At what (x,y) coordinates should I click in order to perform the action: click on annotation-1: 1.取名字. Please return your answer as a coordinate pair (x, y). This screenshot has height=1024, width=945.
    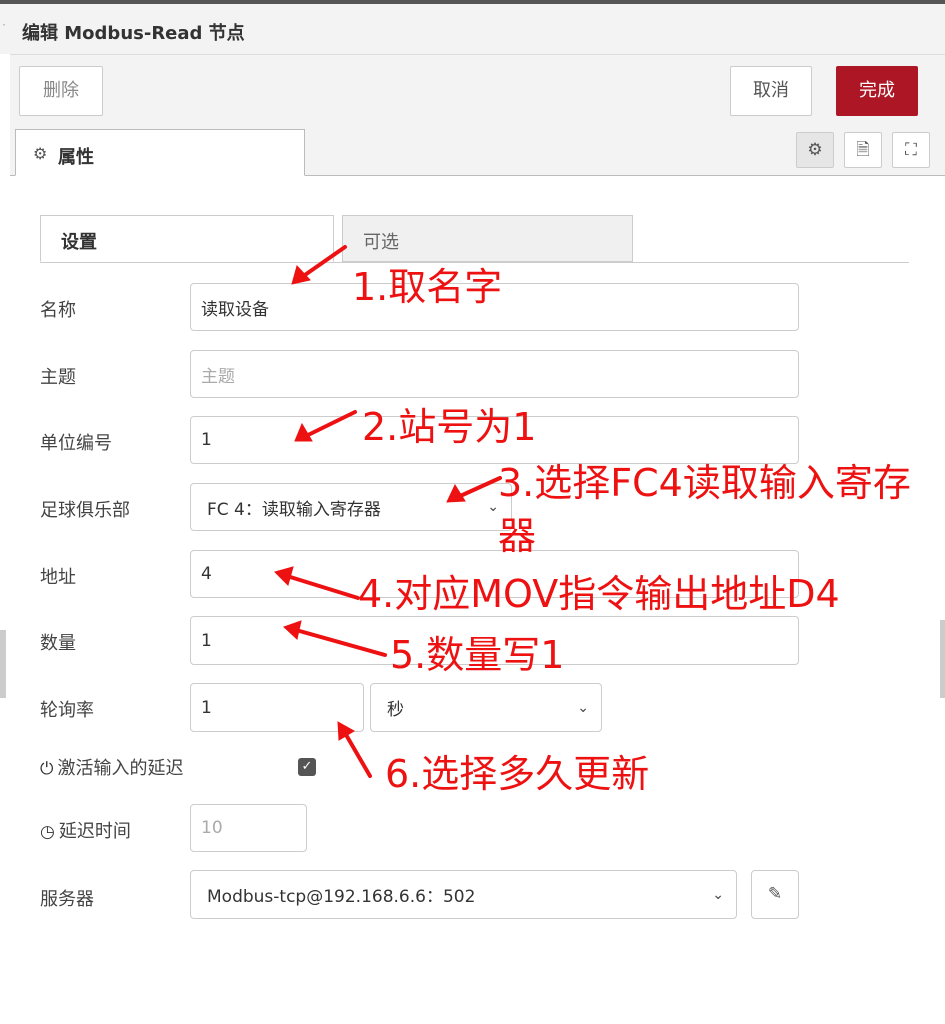
    Looking at the image, I should click on (427, 287).